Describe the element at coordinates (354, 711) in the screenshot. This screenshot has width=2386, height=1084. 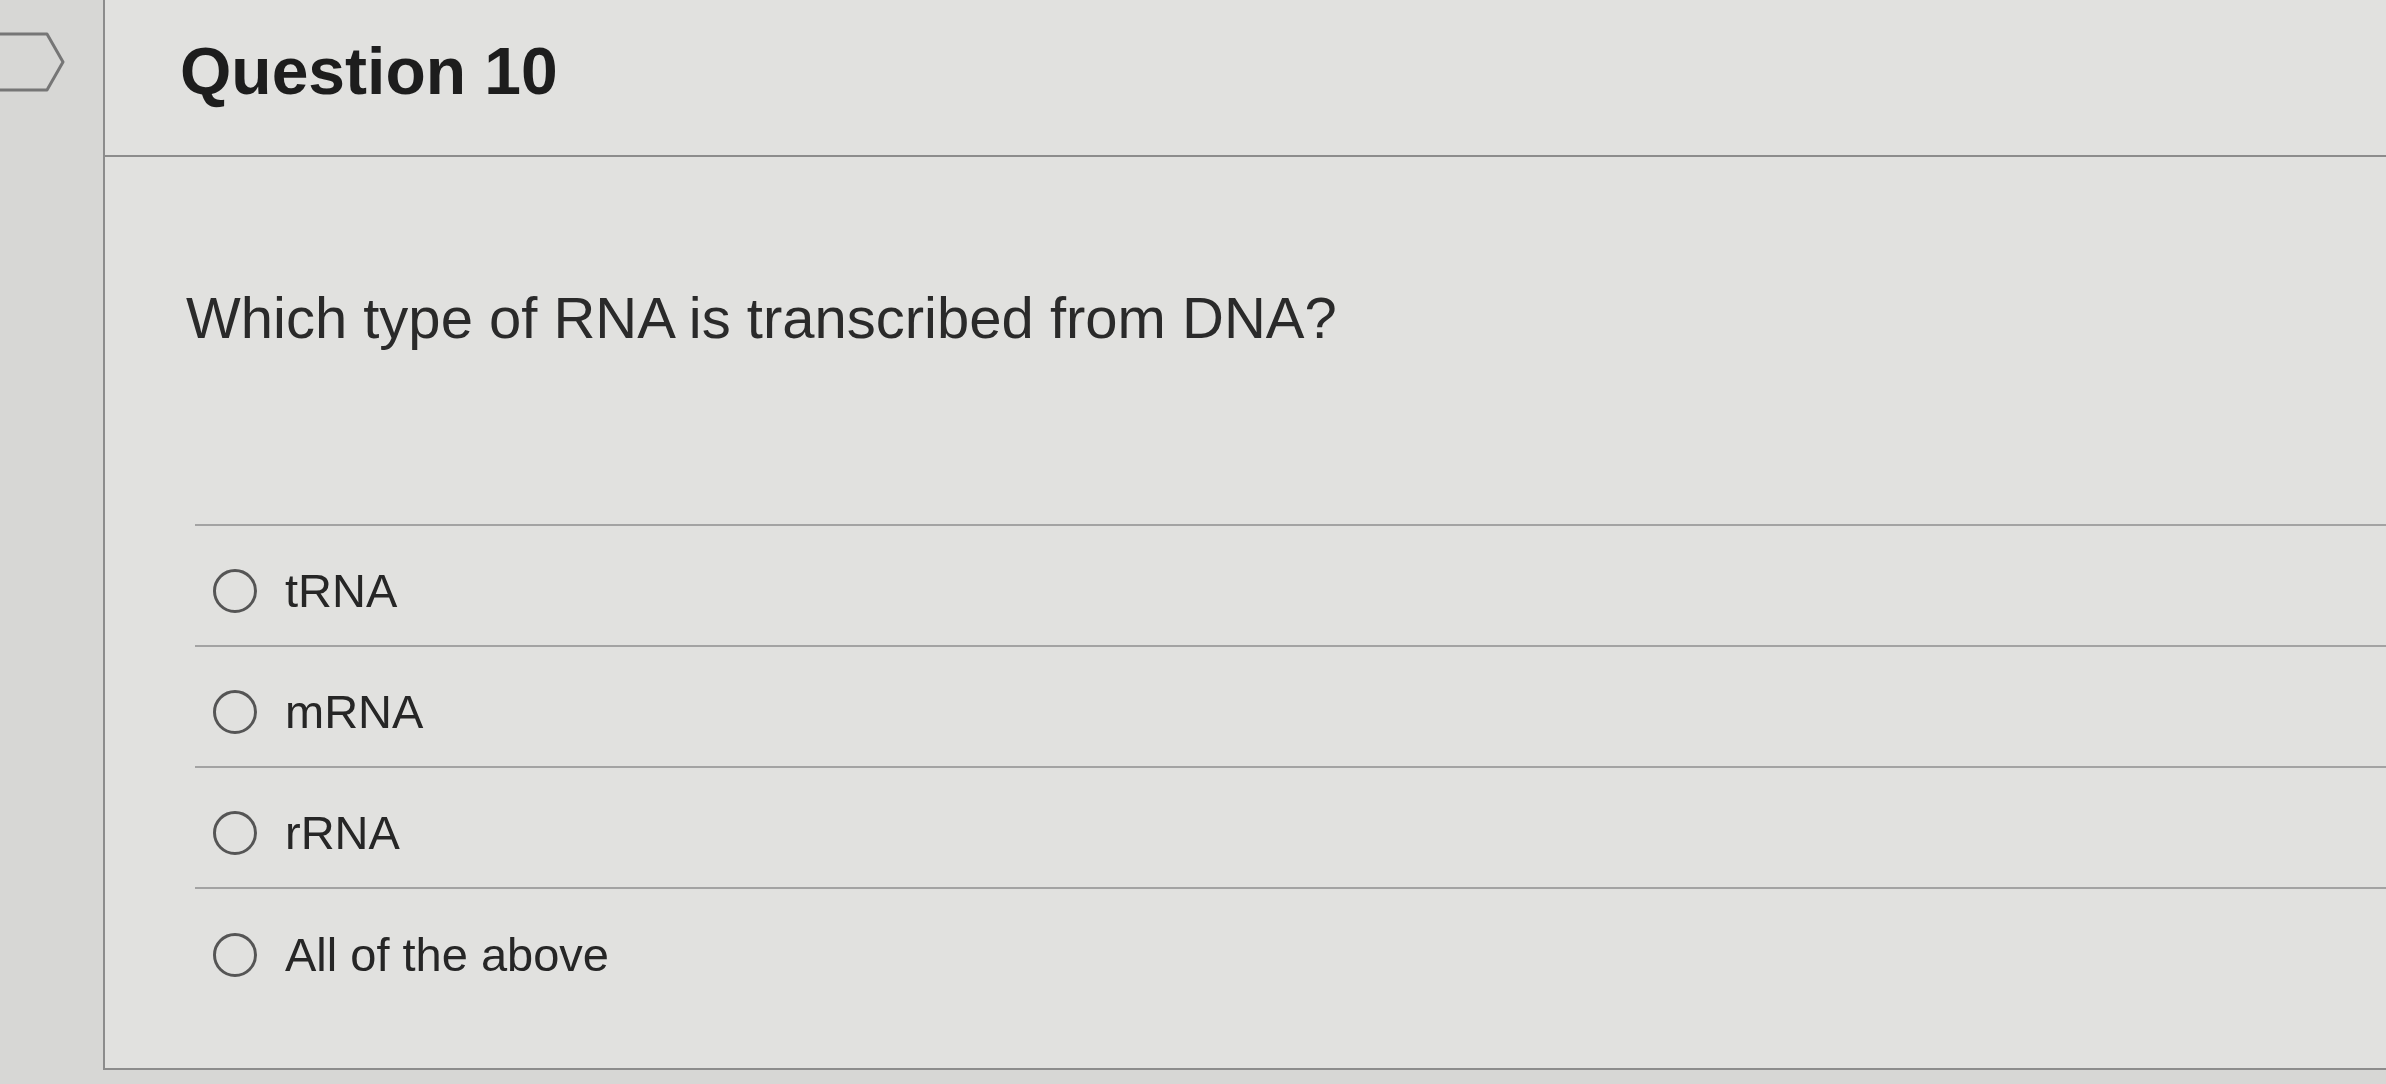
I see `answer-label: mRNA` at that location.